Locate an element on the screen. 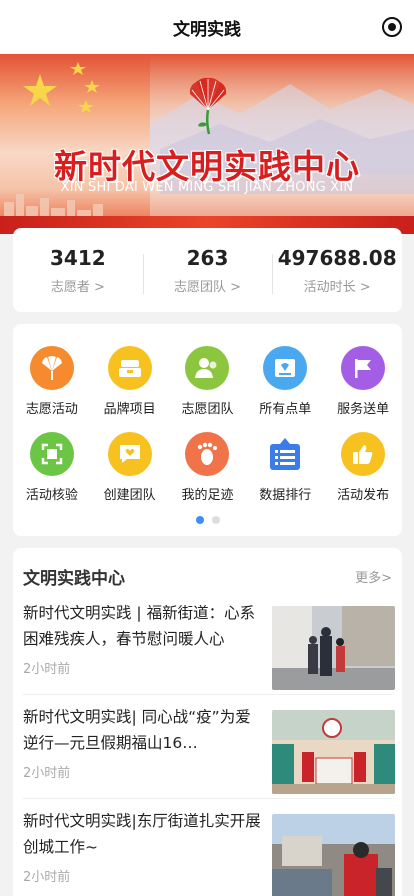 The height and width of the screenshot is (896, 414). more-link: 更多> is located at coordinates (373, 576).